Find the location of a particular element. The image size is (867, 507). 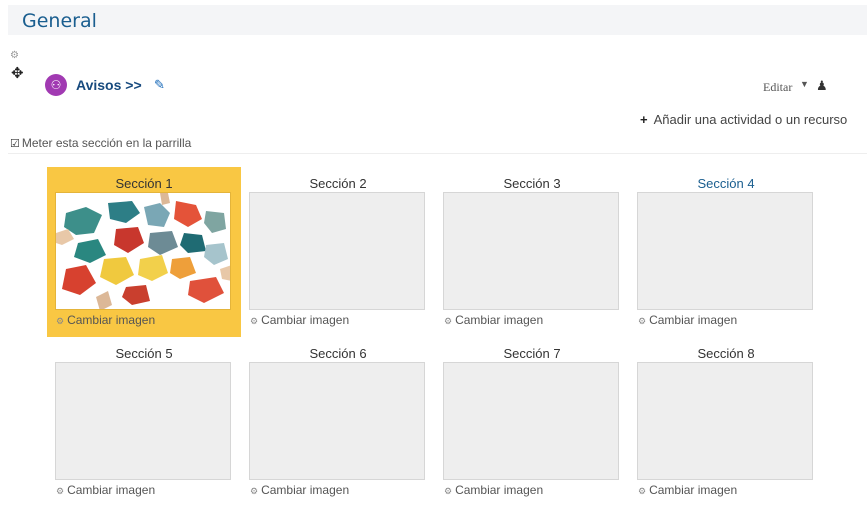

section-tile: Sección 1 ⚙ Cambiar imagen is located at coordinates (144, 252).